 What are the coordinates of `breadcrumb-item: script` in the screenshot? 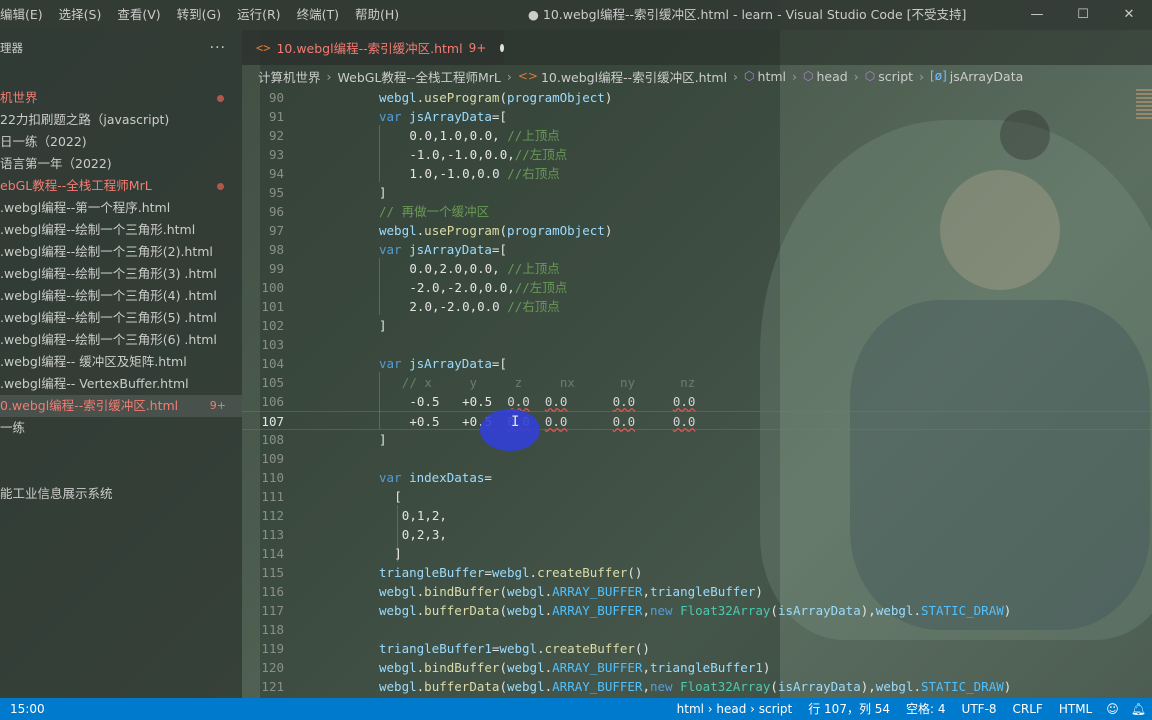 It's located at (895, 76).